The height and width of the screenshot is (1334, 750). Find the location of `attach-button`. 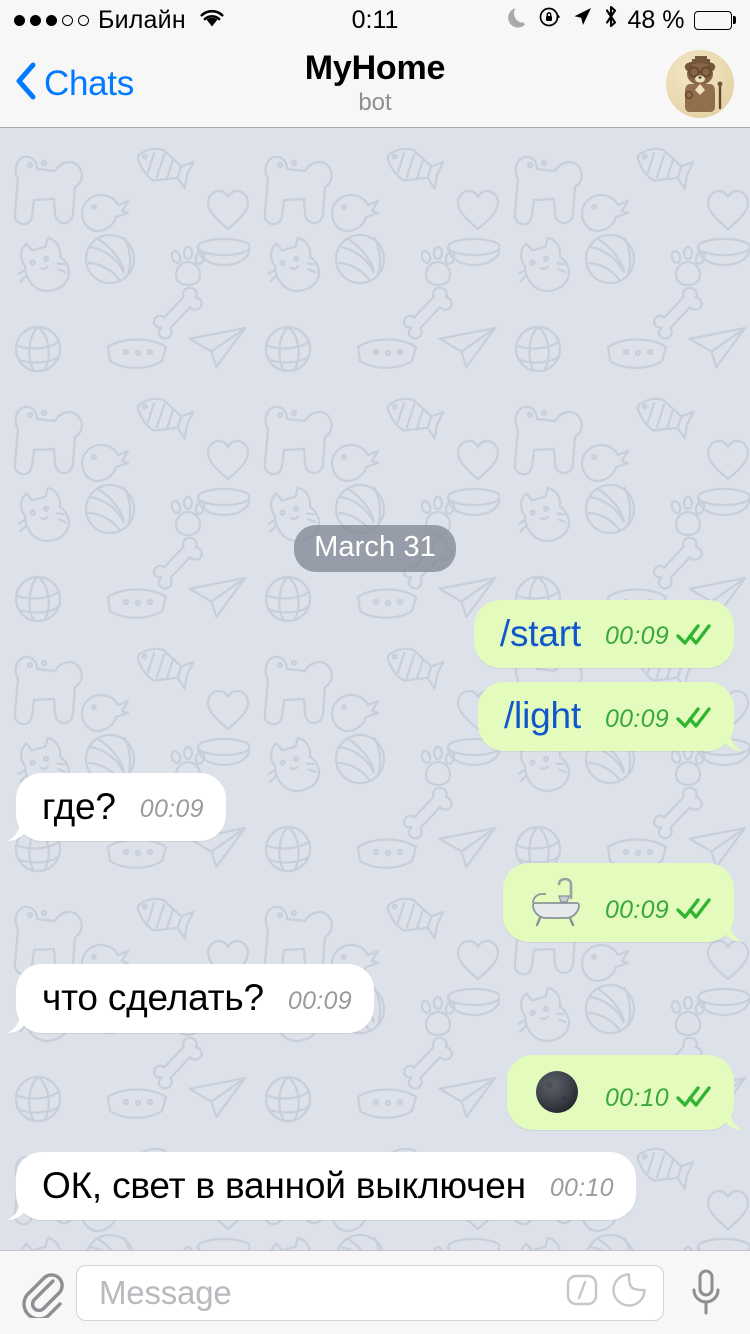

attach-button is located at coordinates (42, 1293).